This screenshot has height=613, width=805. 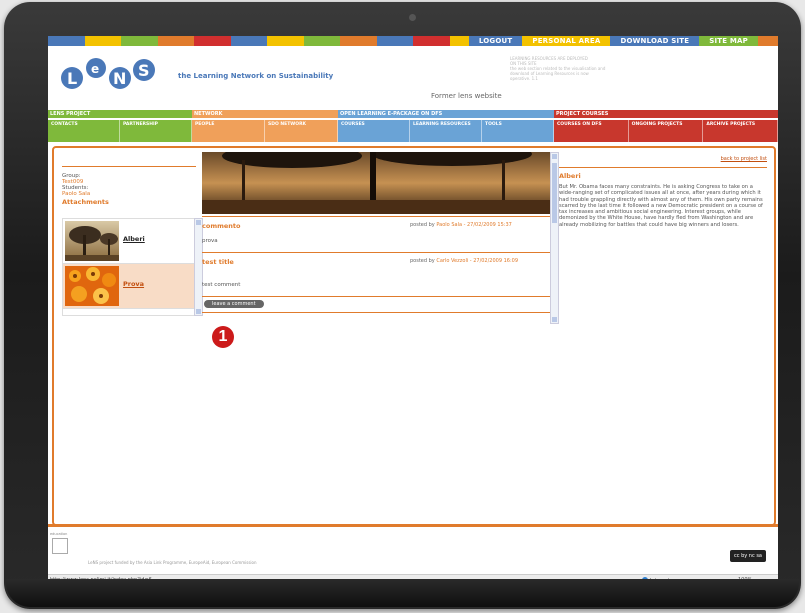 What do you see at coordinates (84, 131) in the screenshot?
I see `menu-item-contacts: CONTACTS` at bounding box center [84, 131].